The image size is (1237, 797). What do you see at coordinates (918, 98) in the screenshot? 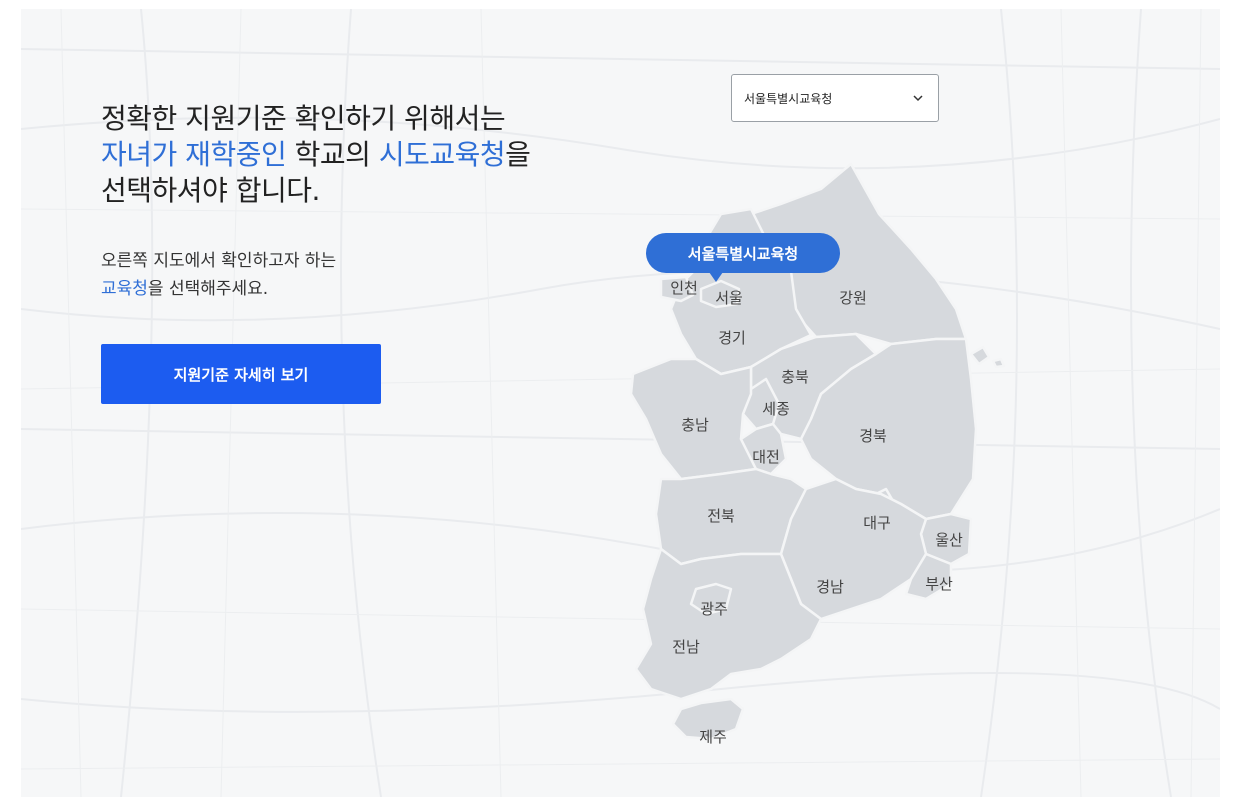
I see `chevron-down-icon` at bounding box center [918, 98].